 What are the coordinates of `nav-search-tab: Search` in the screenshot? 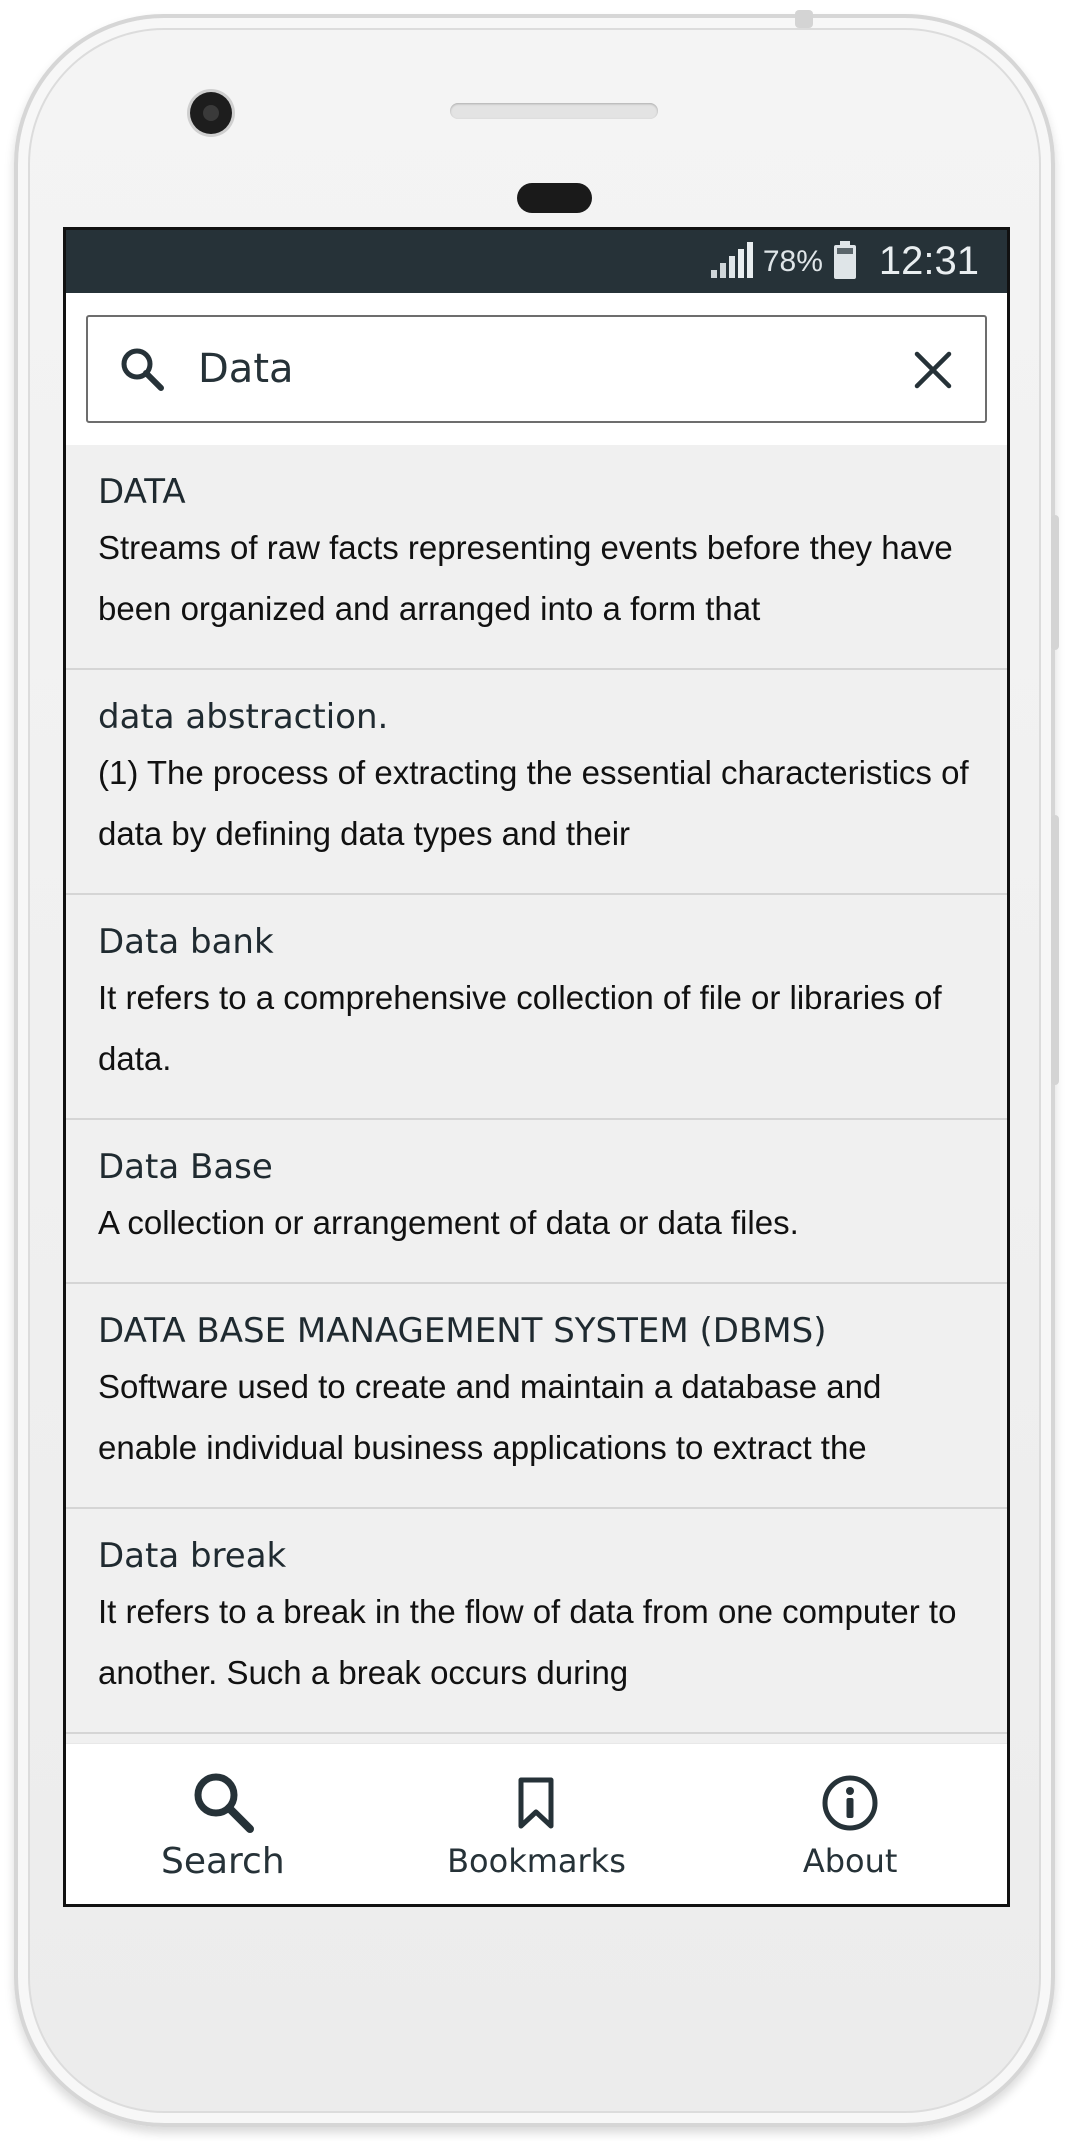 It's located at (223, 1824).